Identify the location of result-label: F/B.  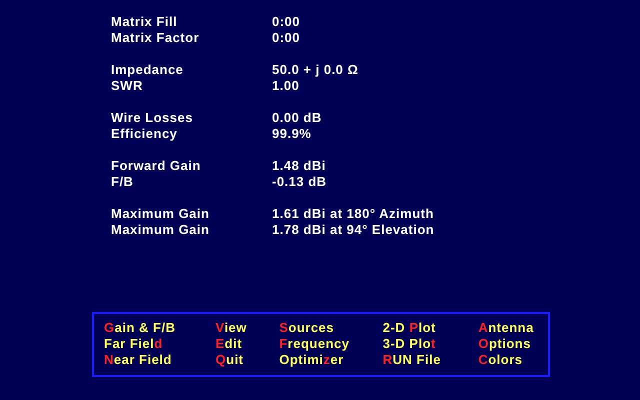
(122, 182).